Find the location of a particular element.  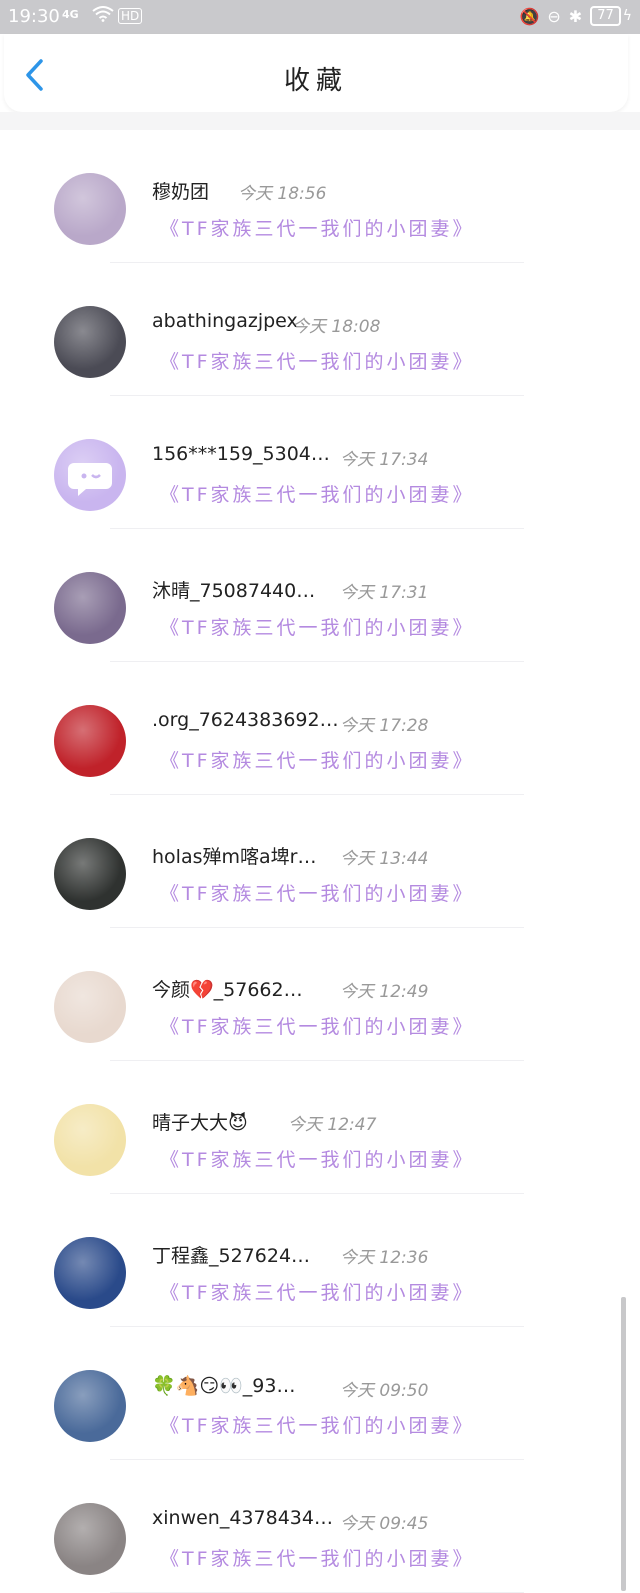

header-separator is located at coordinates (320, 121).